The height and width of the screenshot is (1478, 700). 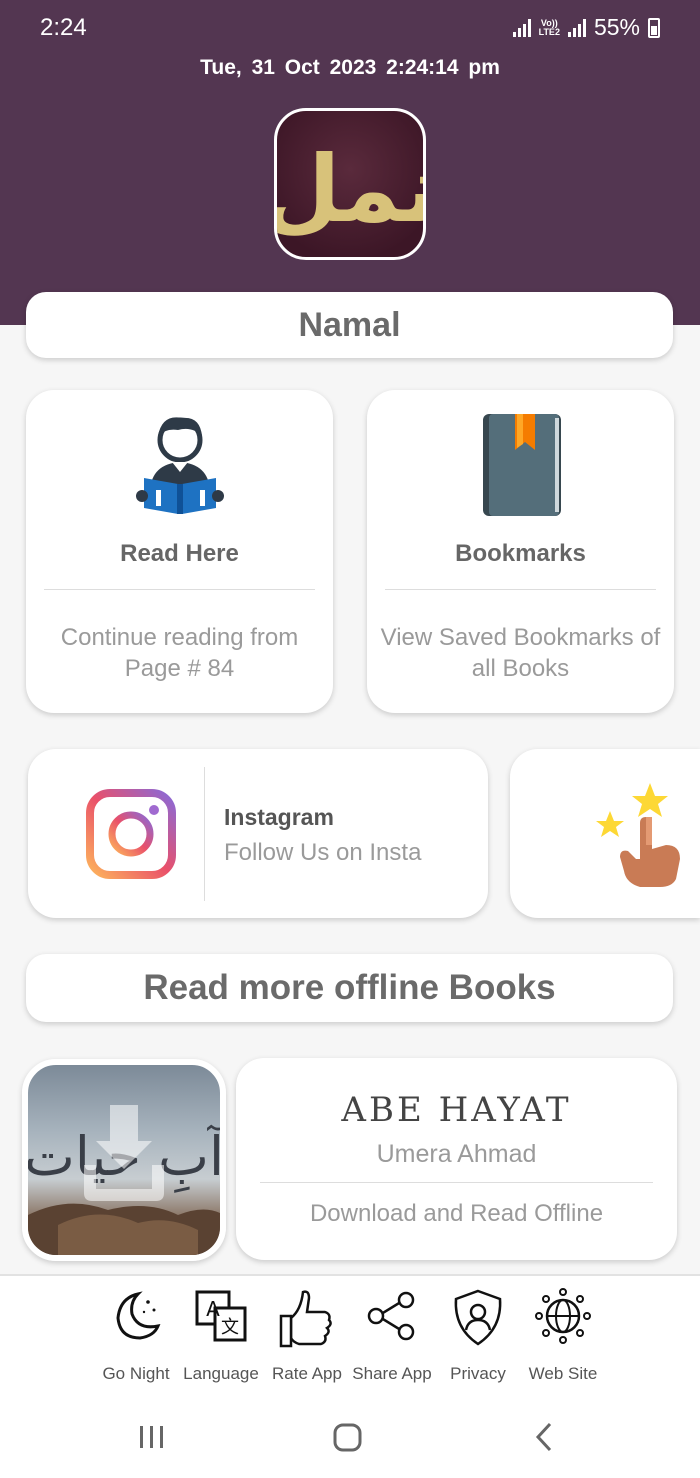 What do you see at coordinates (349, 988) in the screenshot?
I see `more-books-heading: Read more offline Books` at bounding box center [349, 988].